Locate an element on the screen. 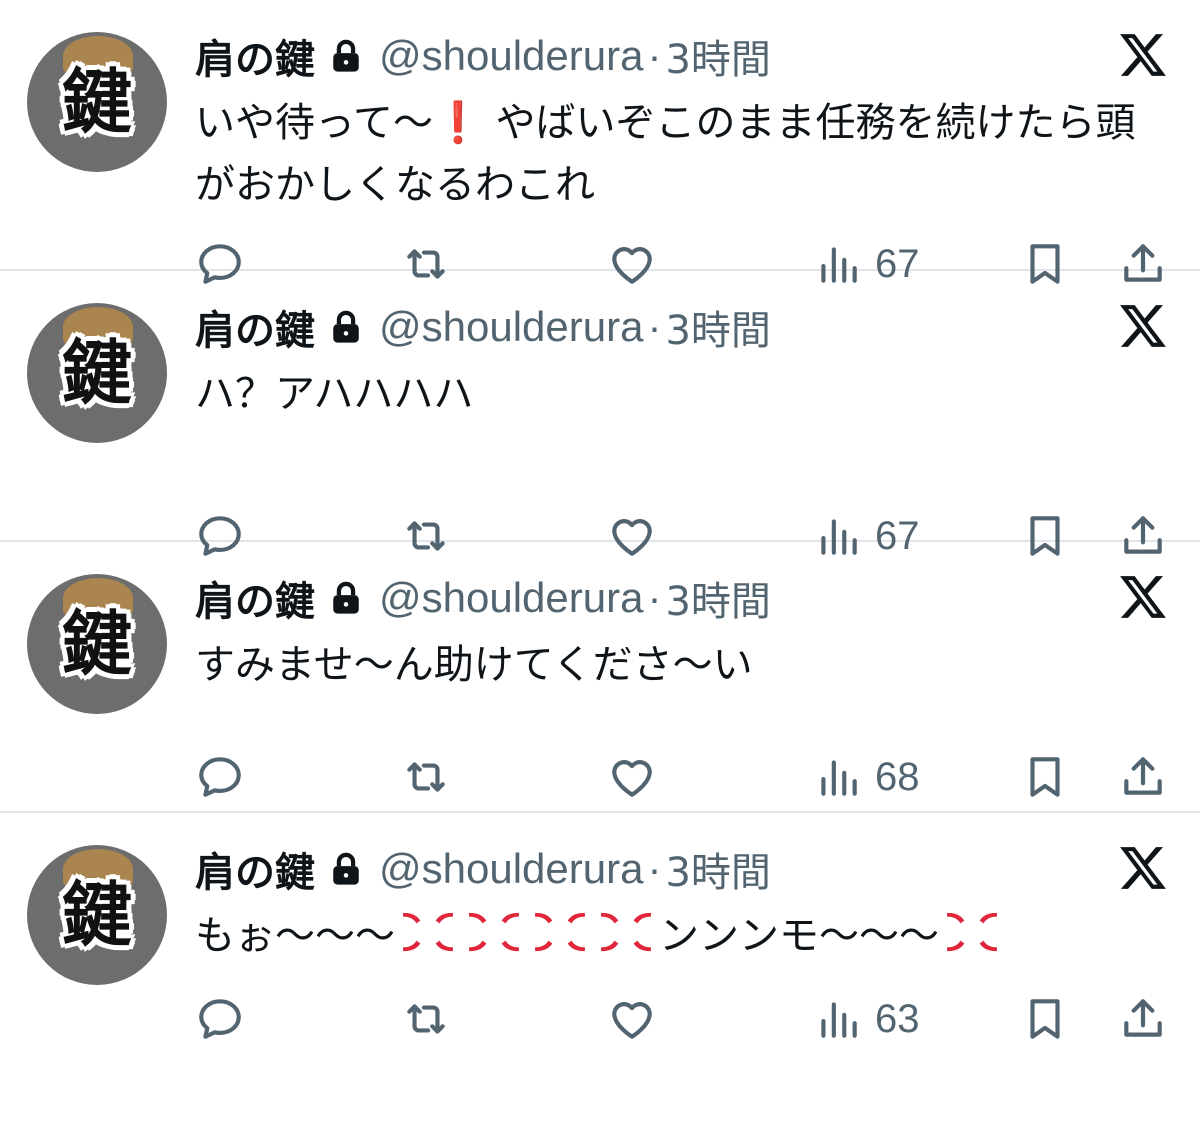 This screenshot has height=1140, width=1200. tweet-text: ハ？アハハハハ is located at coordinates (334, 394).